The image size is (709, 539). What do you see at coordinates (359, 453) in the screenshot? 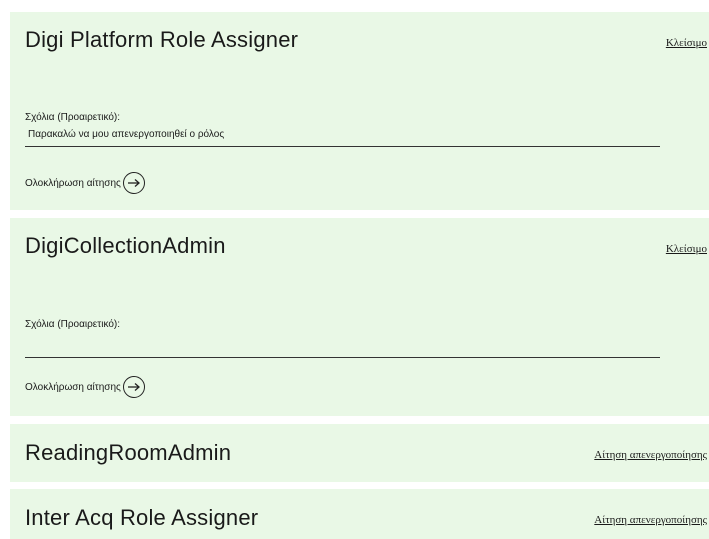
I see `role-panel-readingroomadmin: ReadingRoomAdmin Αίτηση απενεργοποίησης` at bounding box center [359, 453].